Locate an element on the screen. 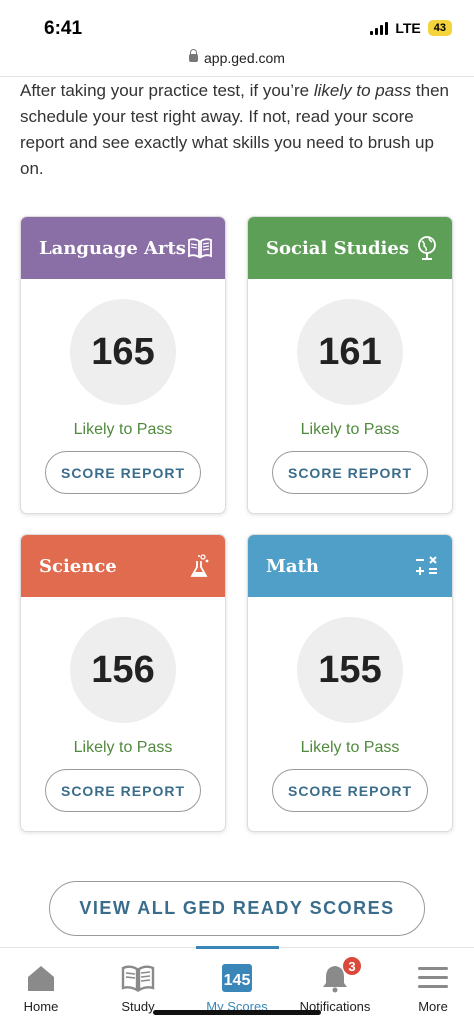 Image resolution: width=474 pixels, height=1025 pixels. nav-item-more: More is located at coordinates (431, 987).